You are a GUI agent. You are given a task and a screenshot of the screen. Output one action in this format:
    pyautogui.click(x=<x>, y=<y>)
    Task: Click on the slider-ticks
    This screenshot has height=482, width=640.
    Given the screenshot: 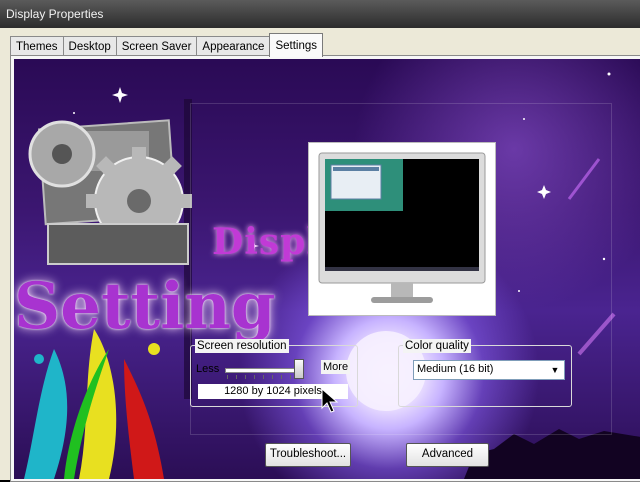 What is the action you would take?
    pyautogui.click(x=264, y=377)
    